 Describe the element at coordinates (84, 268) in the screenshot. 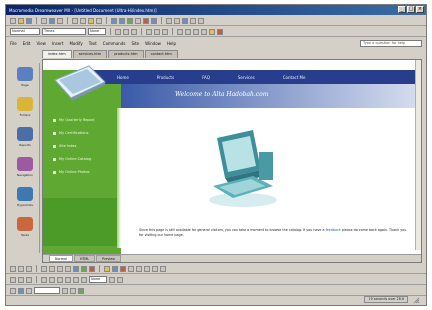

I see `wordart-icon` at that location.